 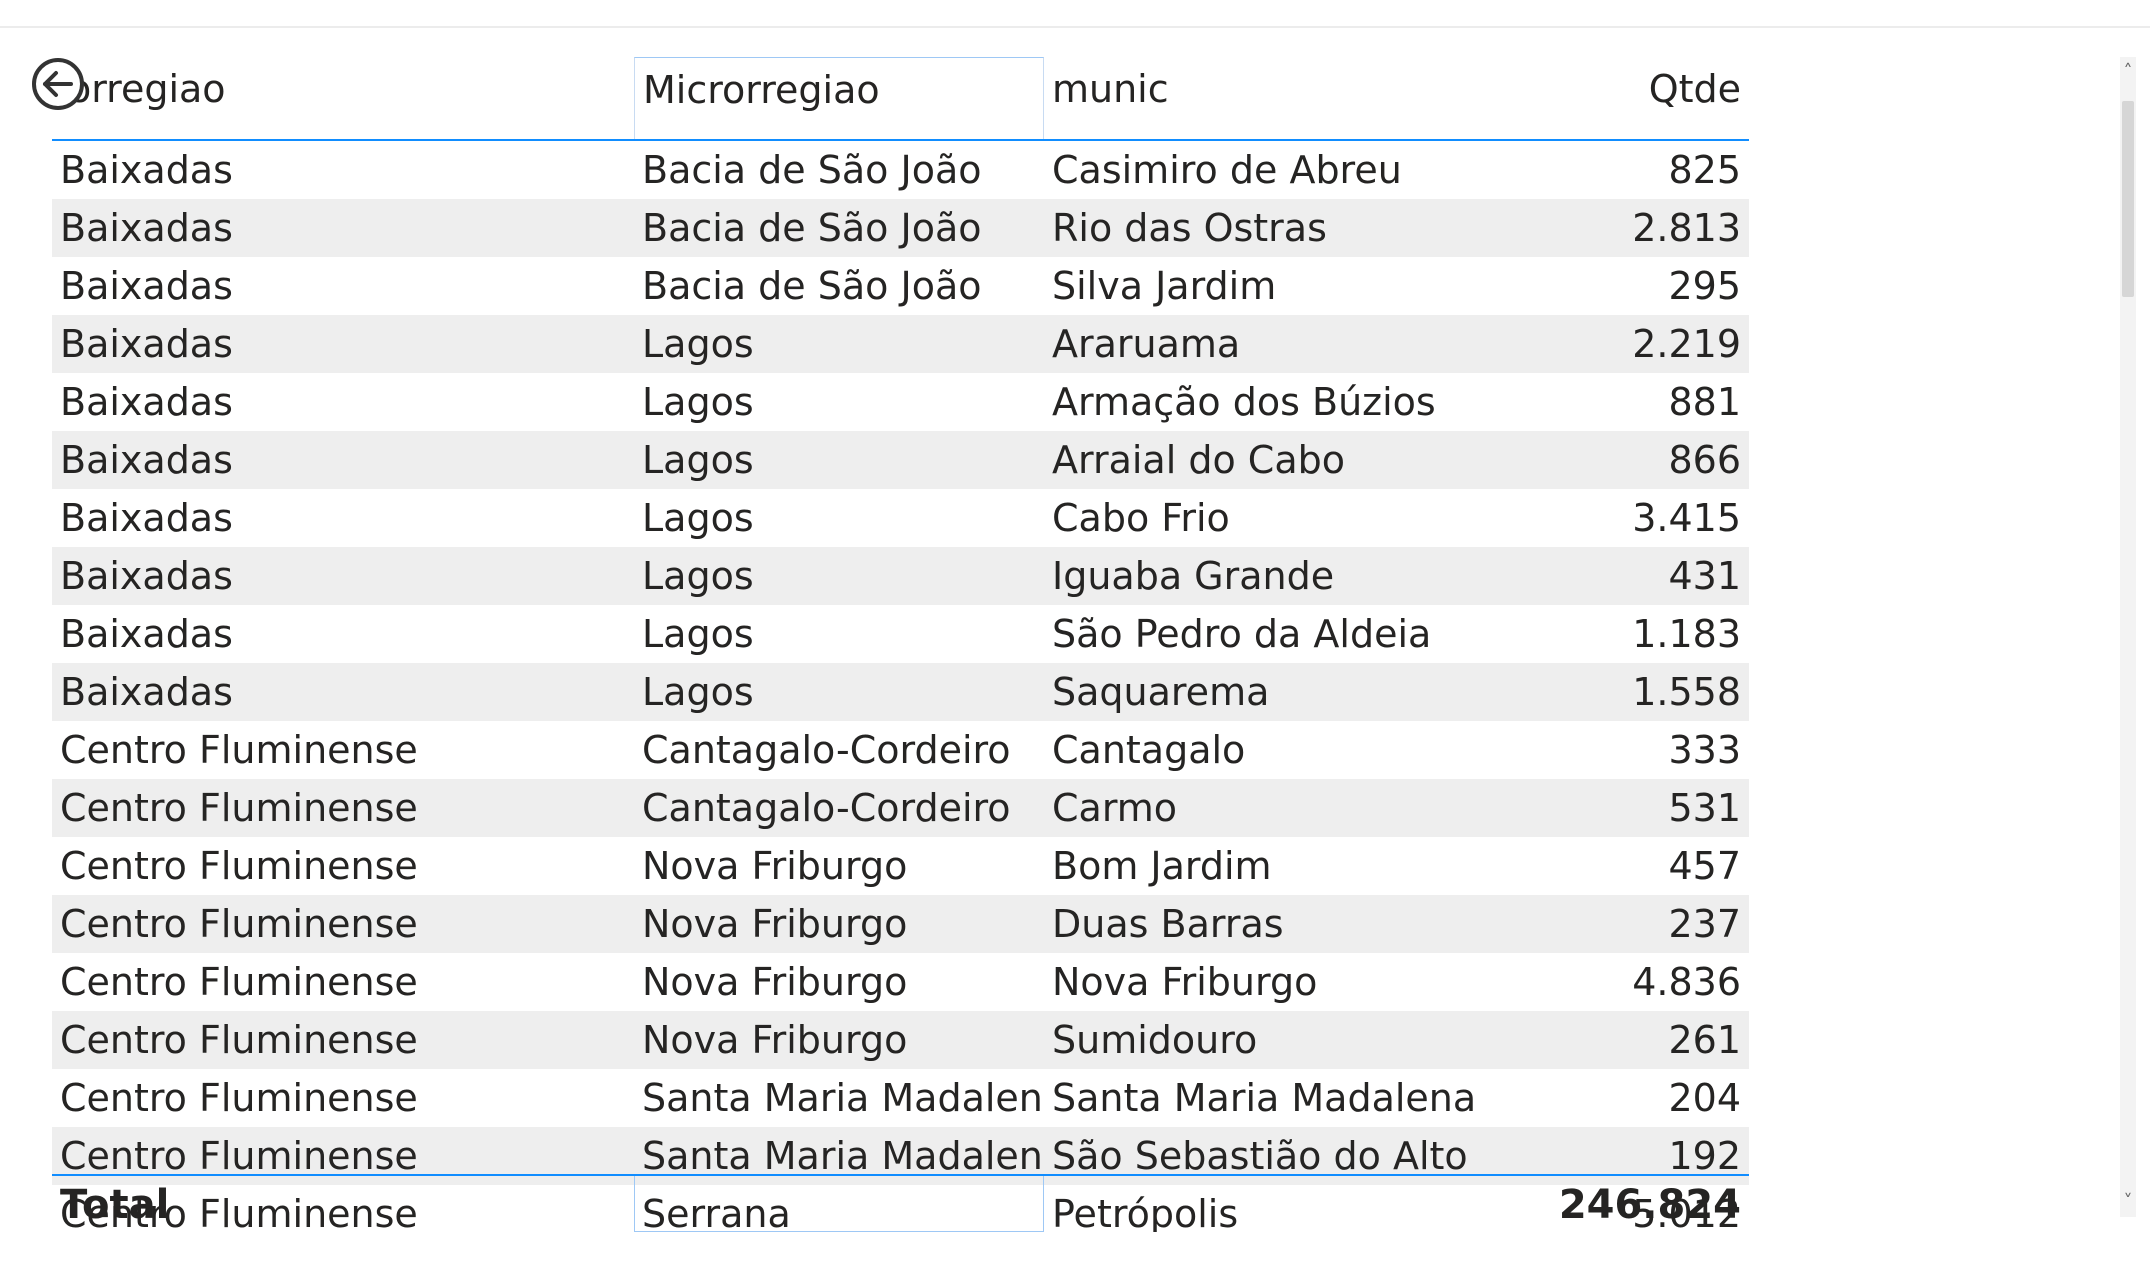 What do you see at coordinates (1149, 750) in the screenshot?
I see `cell-munic: Cantagalo` at bounding box center [1149, 750].